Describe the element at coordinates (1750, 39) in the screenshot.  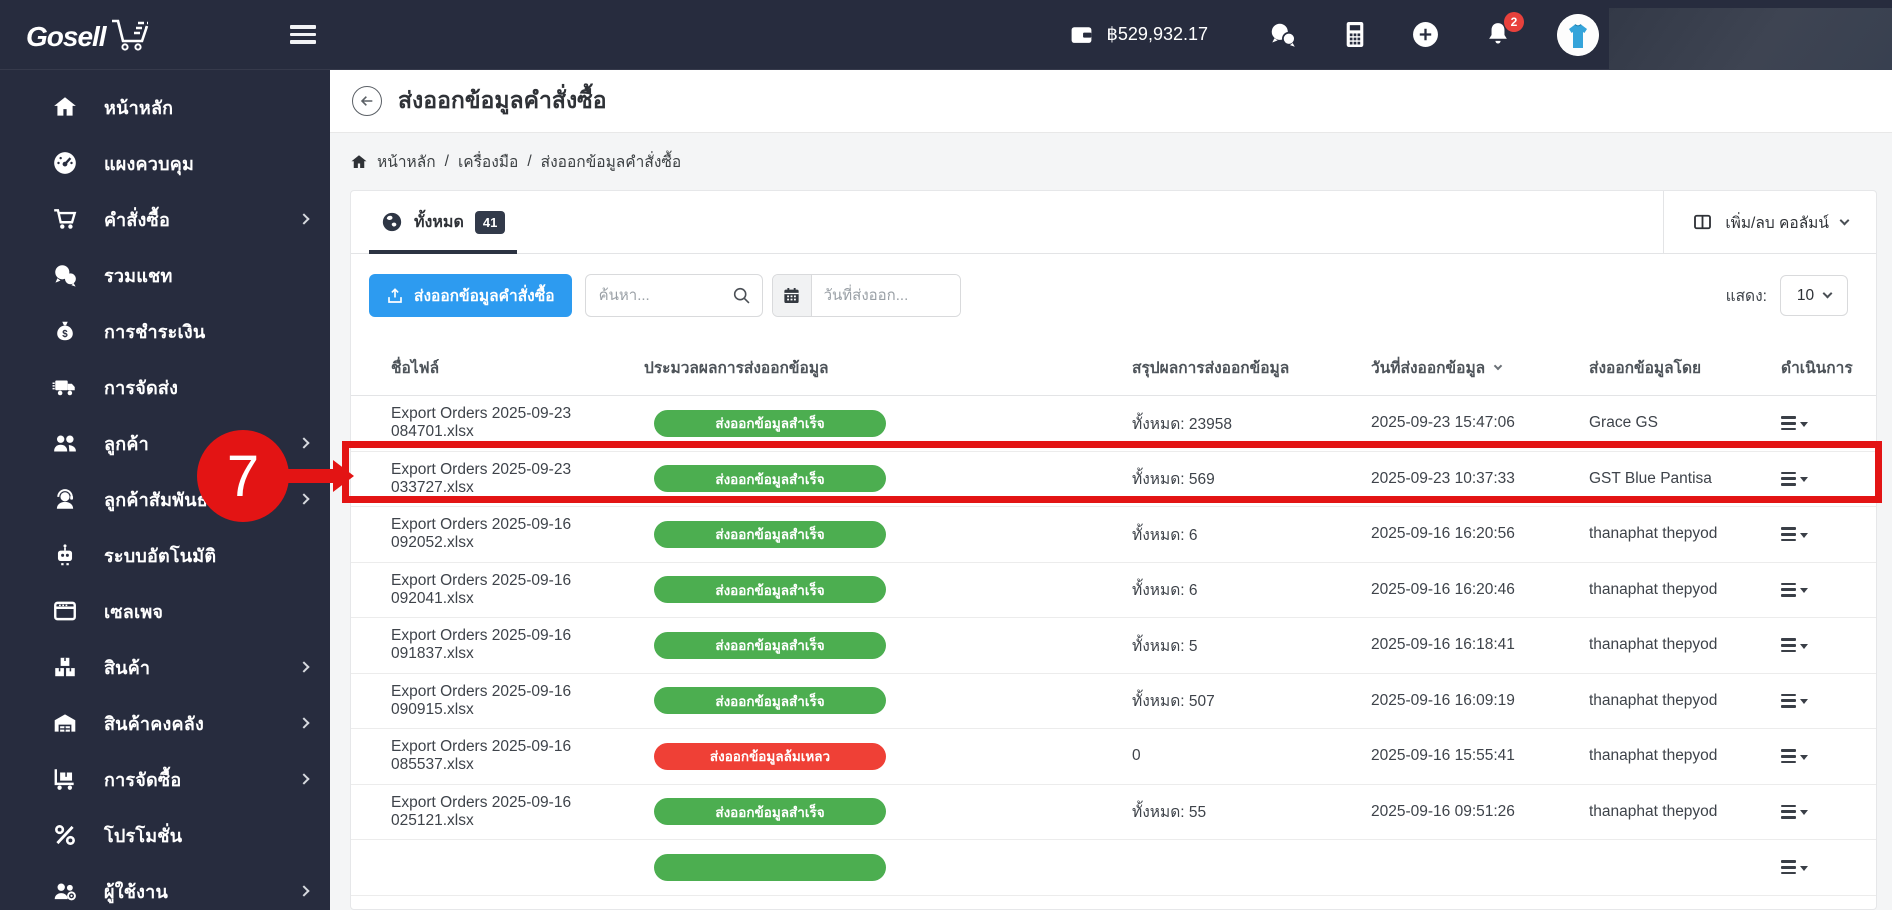
I see `user-info-panel` at that location.